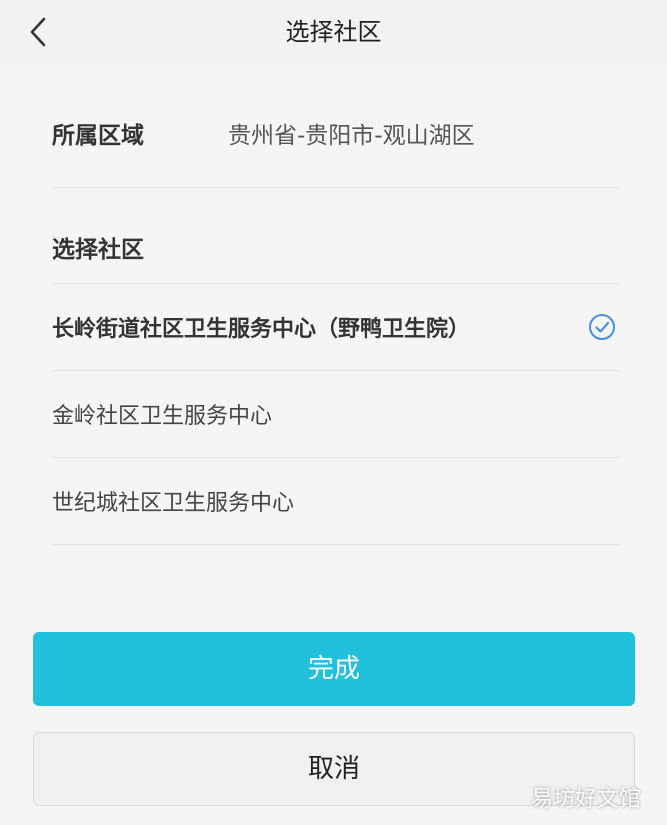  I want to click on community-option-label: 金岭社区卫生服务中心, so click(162, 416).